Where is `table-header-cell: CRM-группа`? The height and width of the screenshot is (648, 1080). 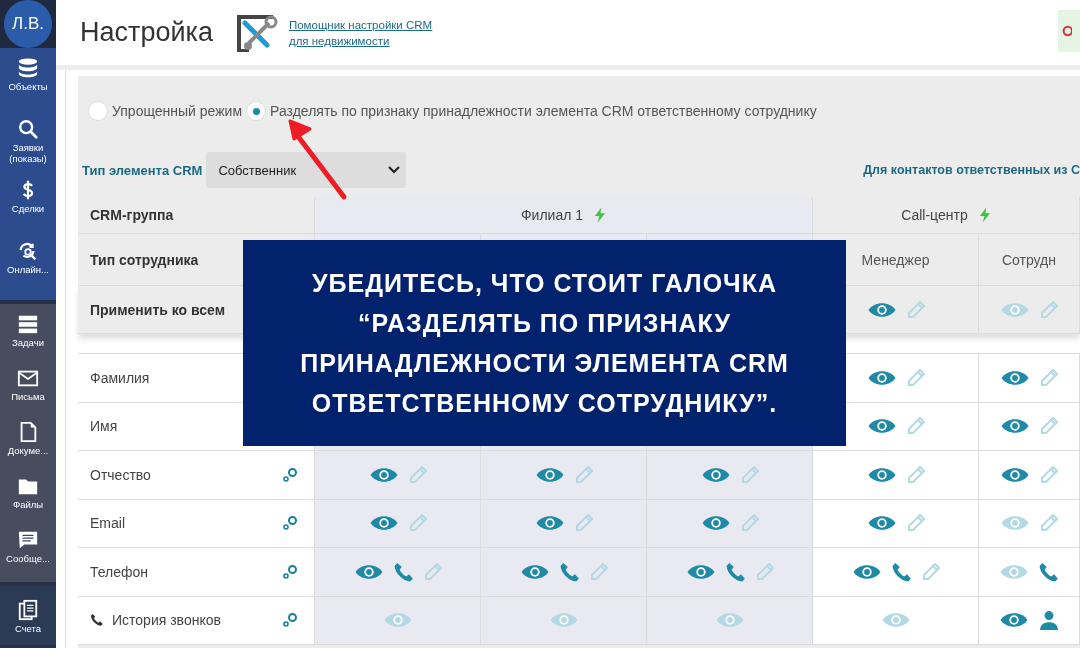
table-header-cell: CRM-группа is located at coordinates (196, 215).